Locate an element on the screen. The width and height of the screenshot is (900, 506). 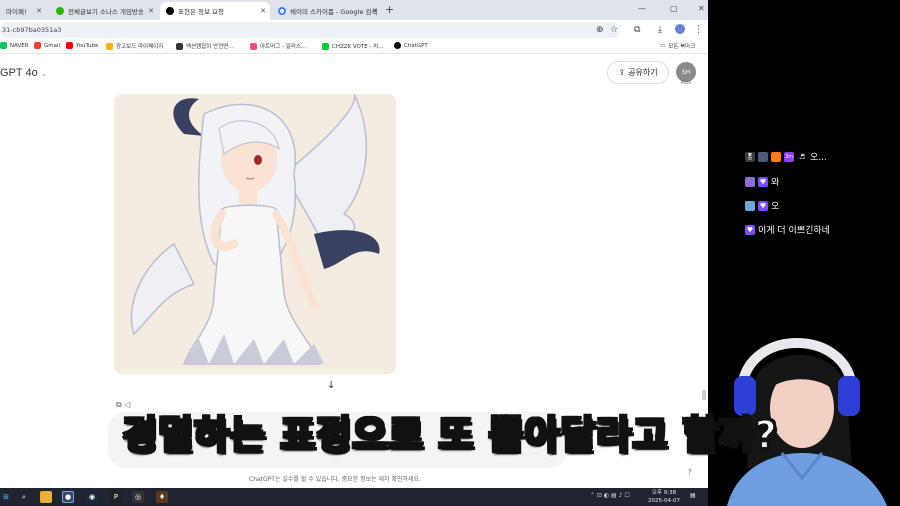
obs-icon: ◎ is located at coordinates (138, 497).